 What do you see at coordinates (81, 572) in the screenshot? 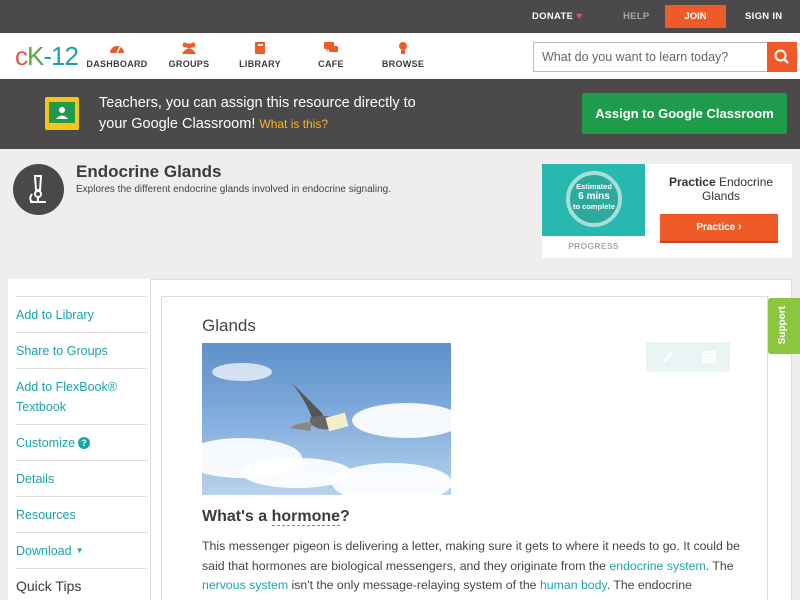
I see `sidebar-divider` at bounding box center [81, 572].